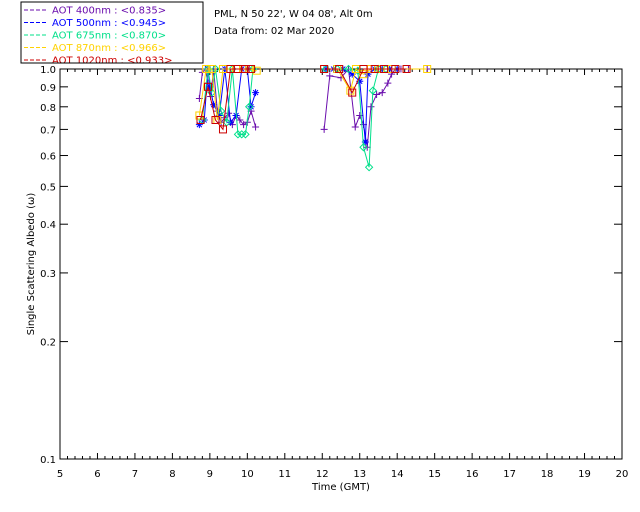  I want to click on x-tick-label: 6, so click(97, 474).